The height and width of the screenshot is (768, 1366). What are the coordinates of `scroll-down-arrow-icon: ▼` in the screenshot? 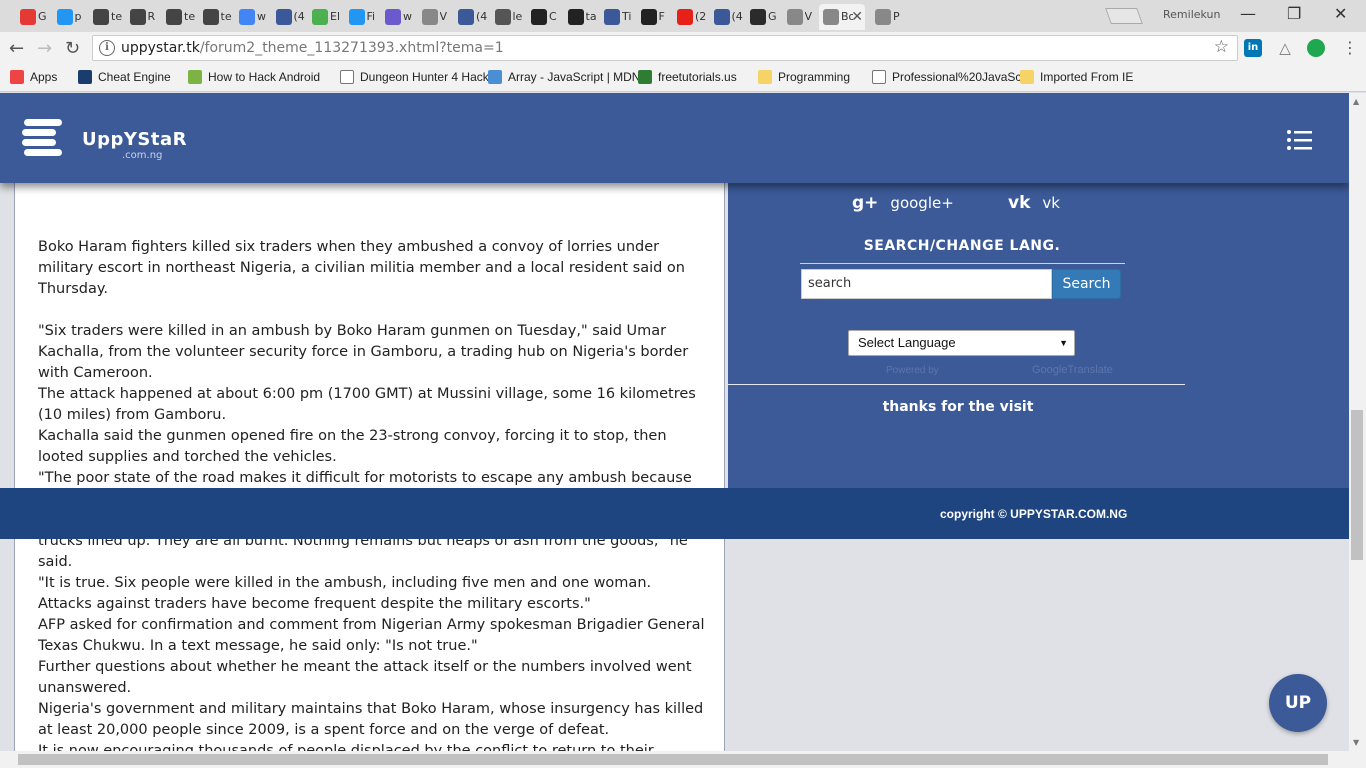 It's located at (1356, 742).